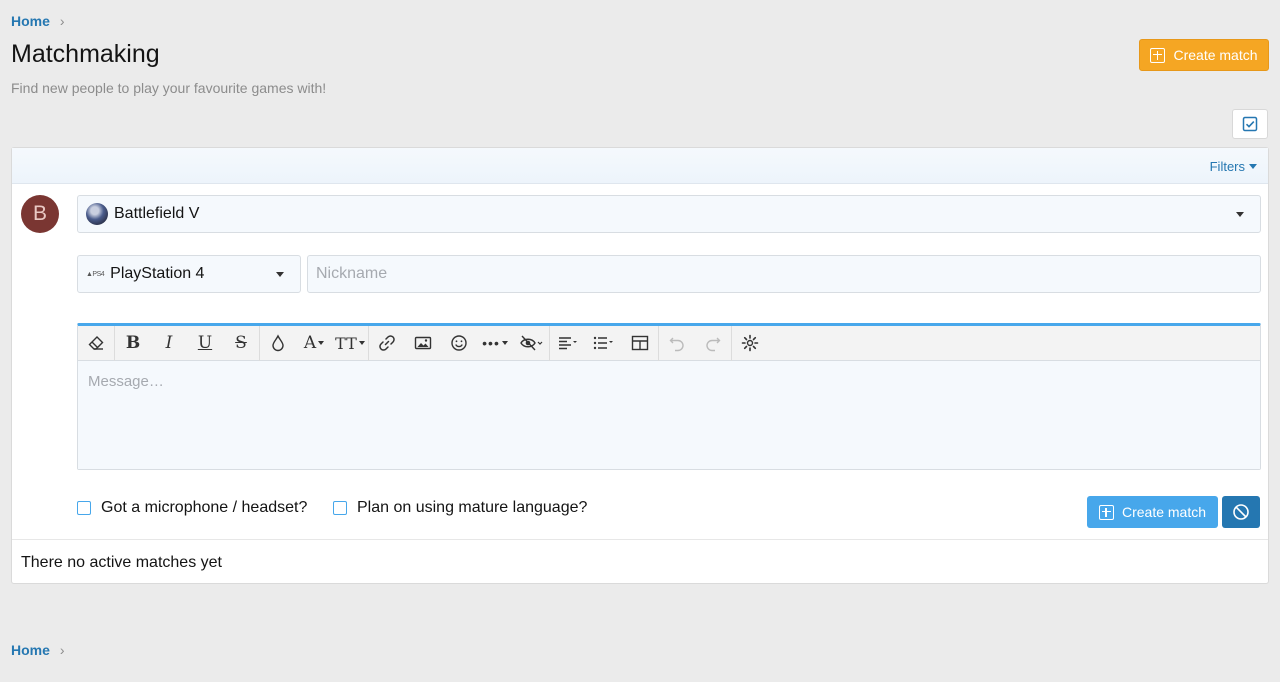  Describe the element at coordinates (157, 213) in the screenshot. I see `game-select-value: Battlefield V` at that location.